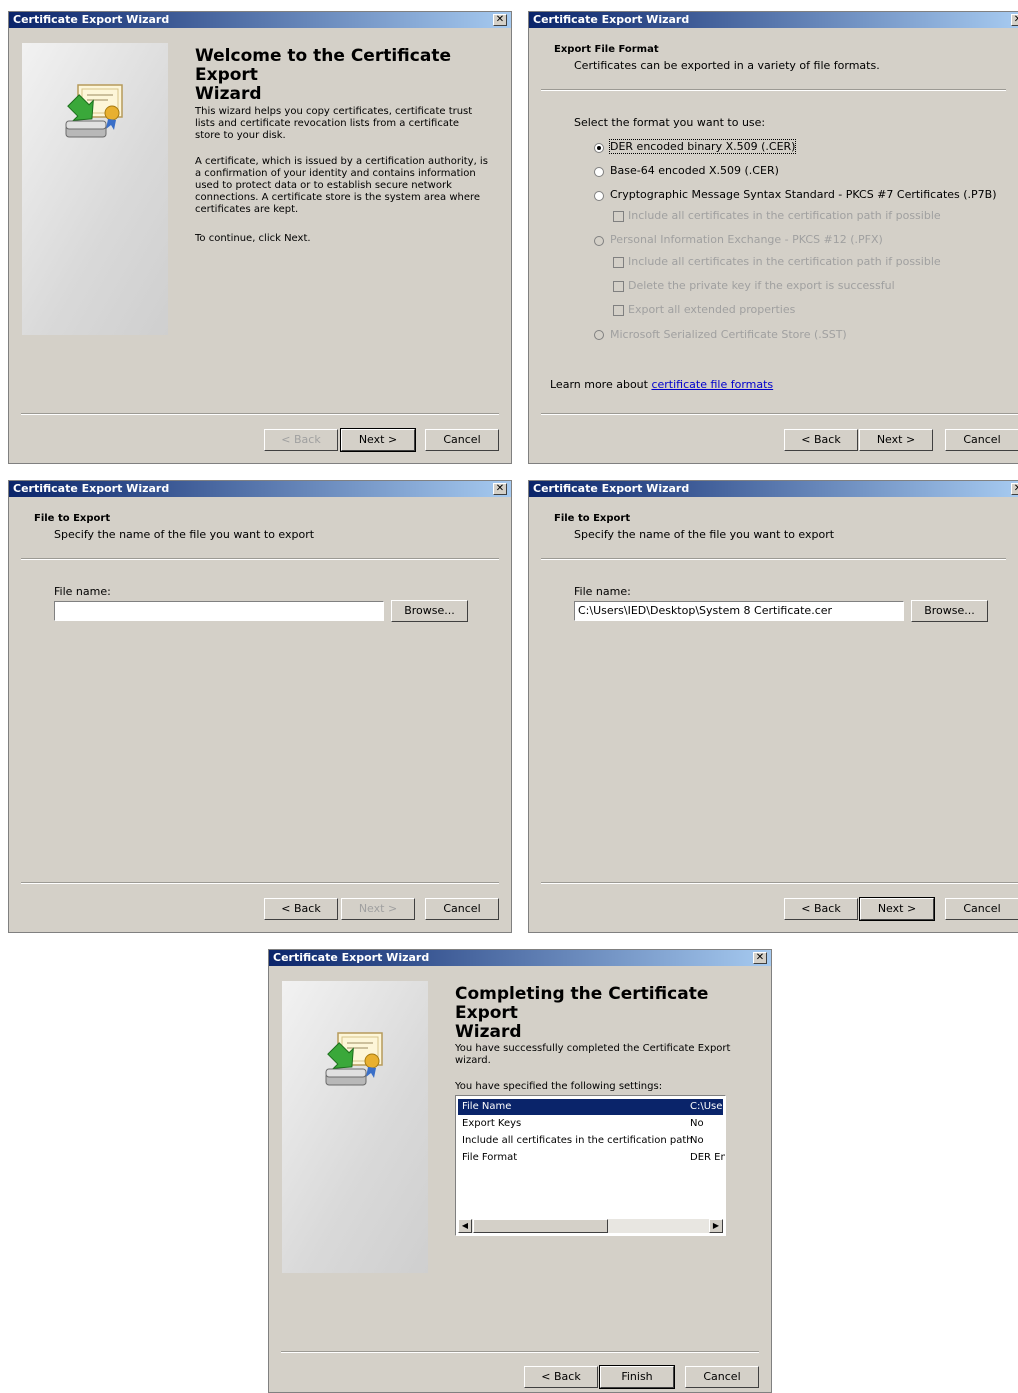  What do you see at coordinates (540, 1226) in the screenshot?
I see `scroll-thumb` at bounding box center [540, 1226].